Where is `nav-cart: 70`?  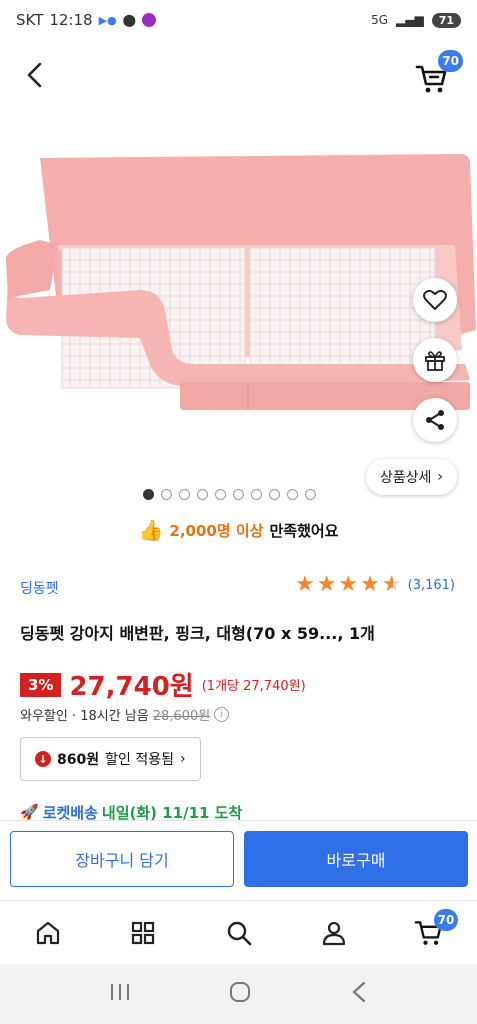 nav-cart: 70 is located at coordinates (429, 932).